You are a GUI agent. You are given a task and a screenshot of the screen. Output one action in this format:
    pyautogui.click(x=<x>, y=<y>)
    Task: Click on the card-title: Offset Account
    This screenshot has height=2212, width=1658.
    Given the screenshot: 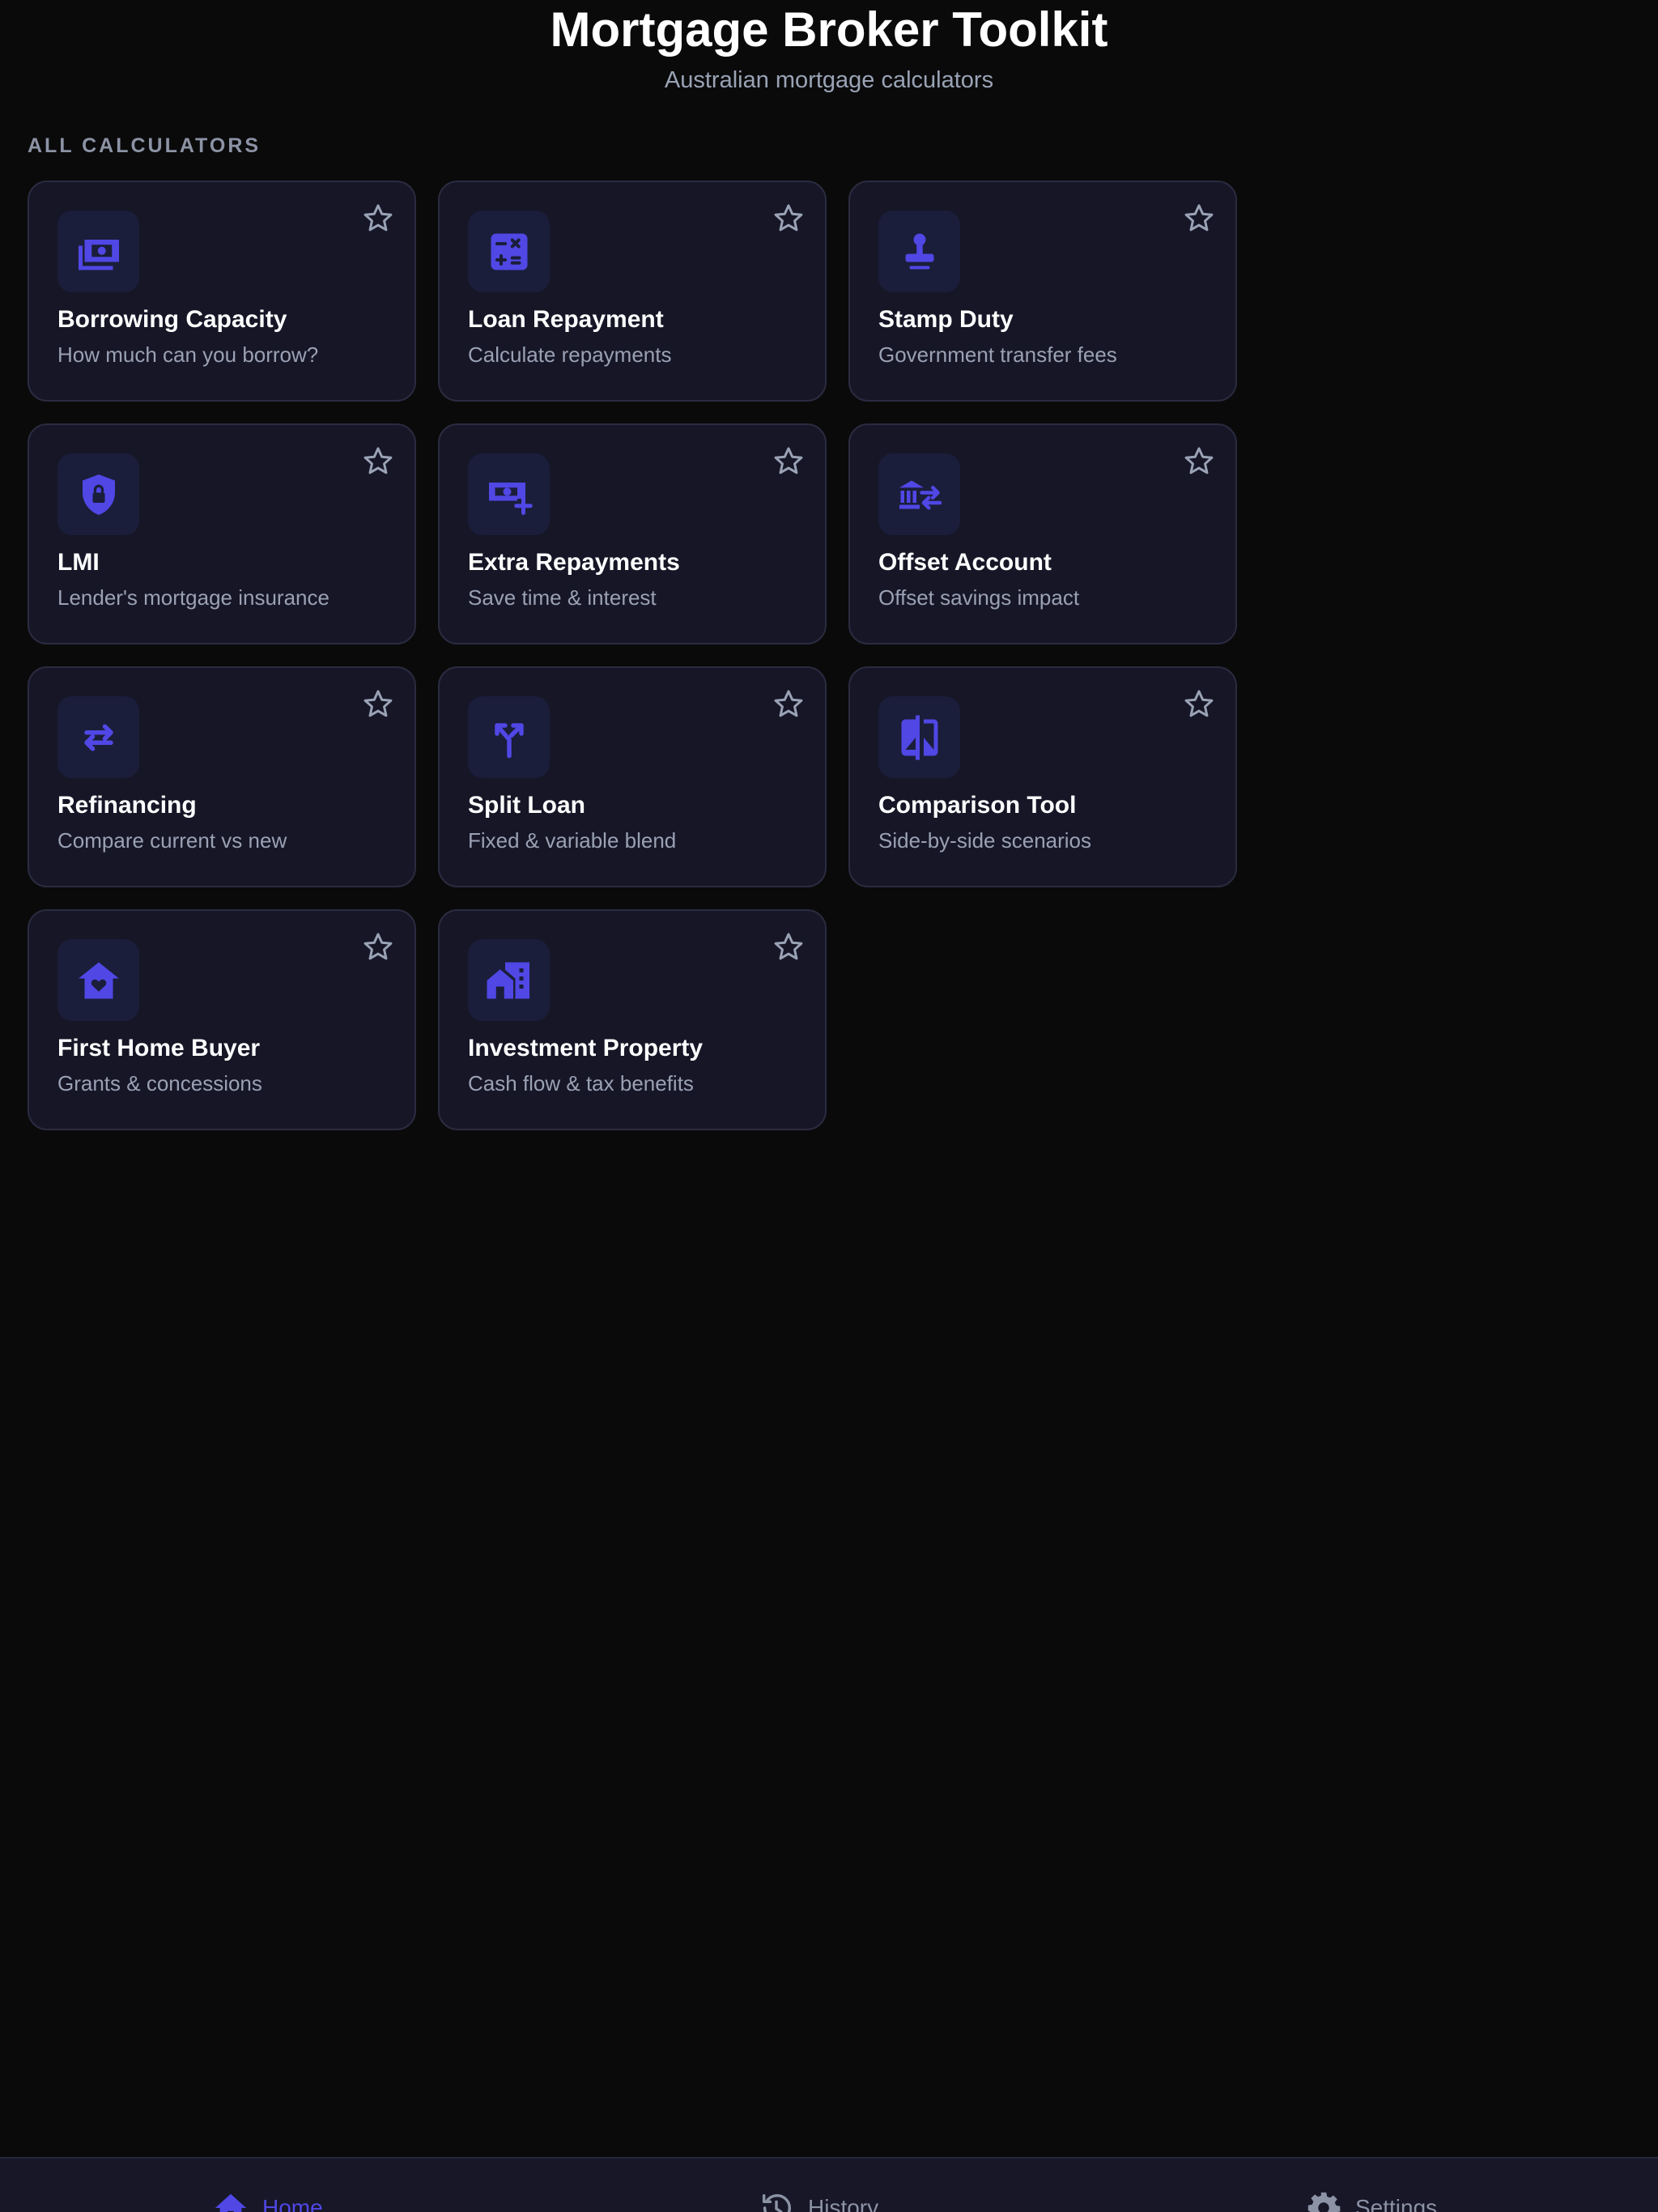 What is the action you would take?
    pyautogui.click(x=965, y=563)
    